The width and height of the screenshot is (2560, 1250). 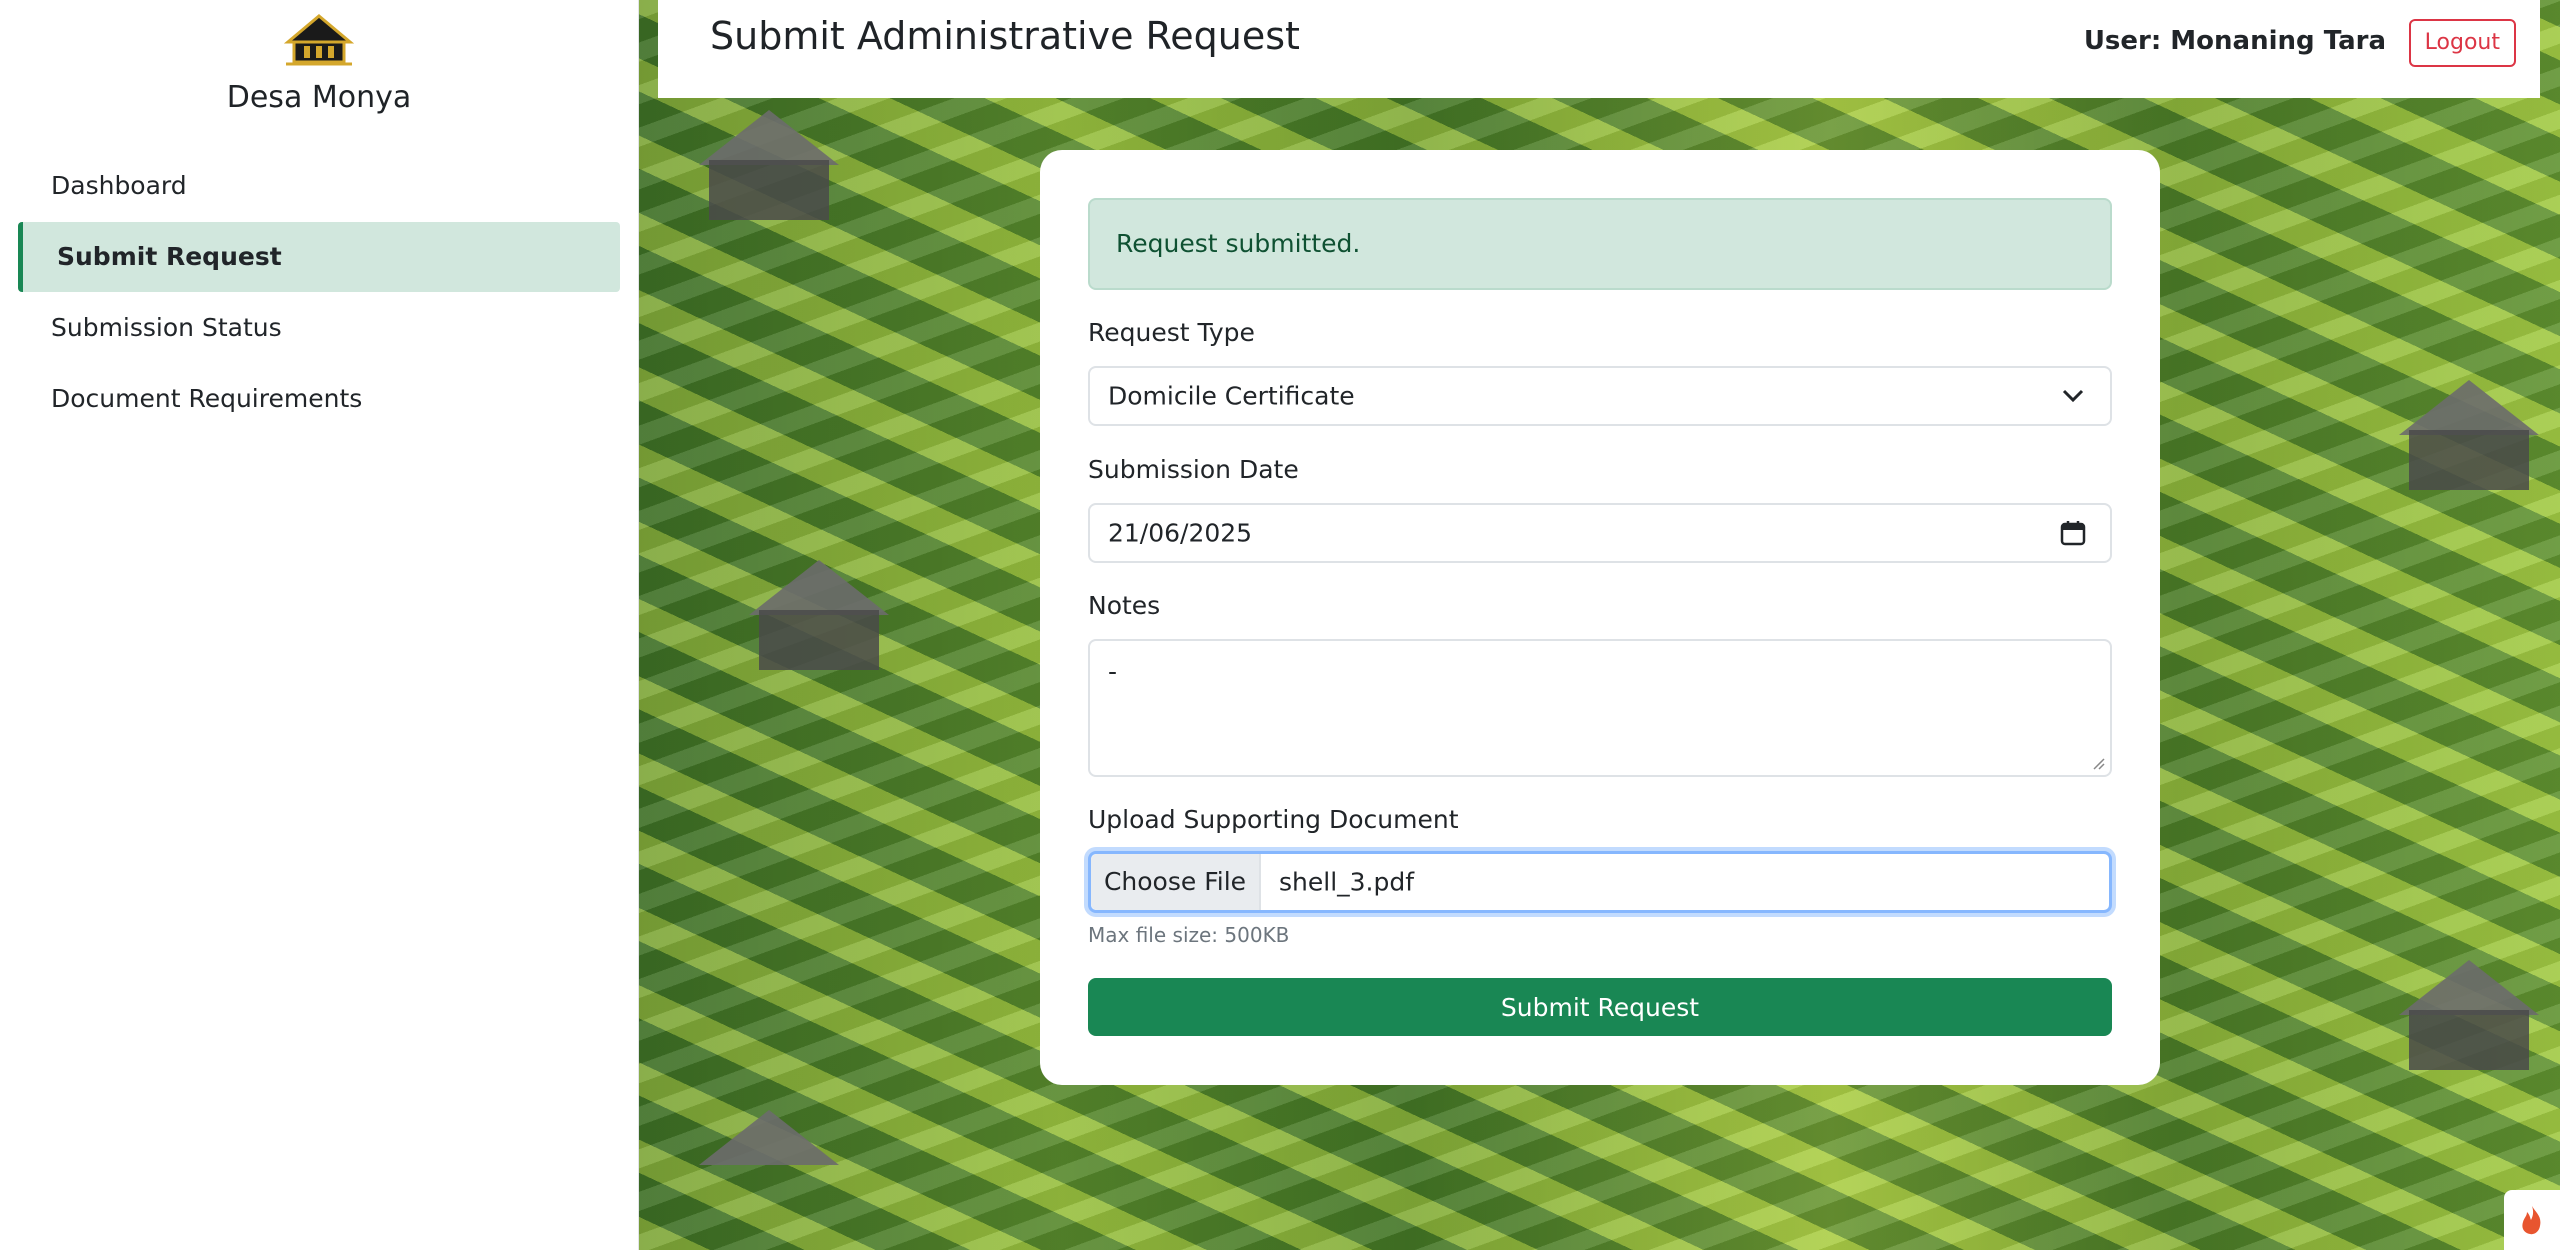 What do you see at coordinates (2462, 43) in the screenshot?
I see `logout-button: Logout` at bounding box center [2462, 43].